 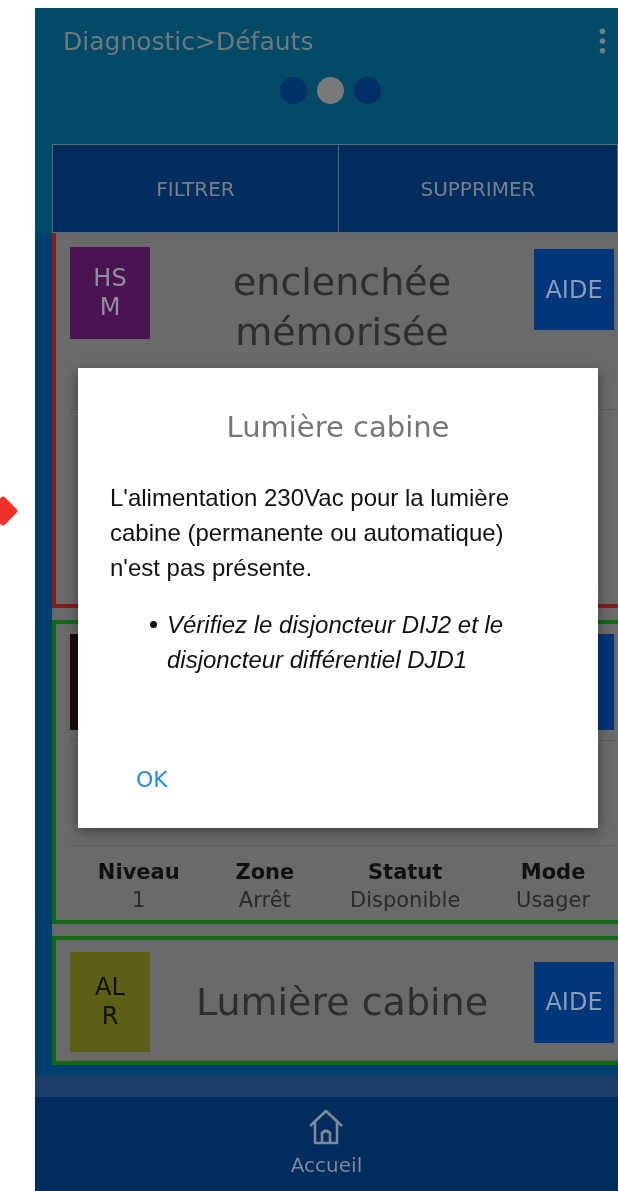 I want to click on fault-title: enclenchée mémorisée, so click(x=342, y=307).